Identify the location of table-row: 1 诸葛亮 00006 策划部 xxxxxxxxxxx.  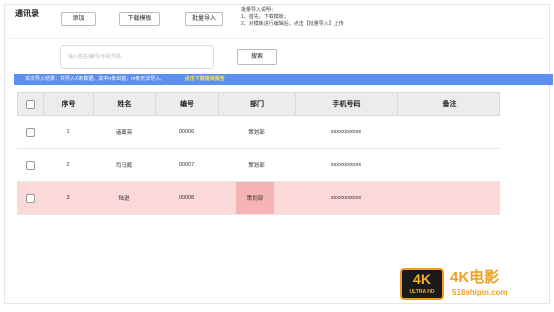
(258, 132).